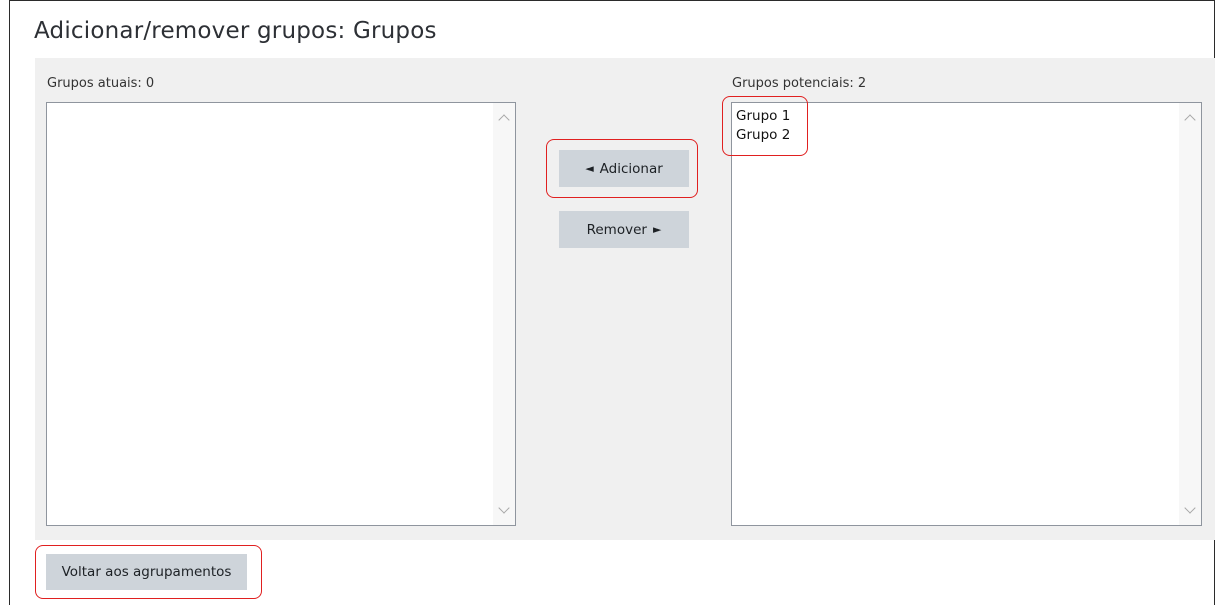  Describe the element at coordinates (1190, 314) in the screenshot. I see `potential-groups-scrollbar` at that location.